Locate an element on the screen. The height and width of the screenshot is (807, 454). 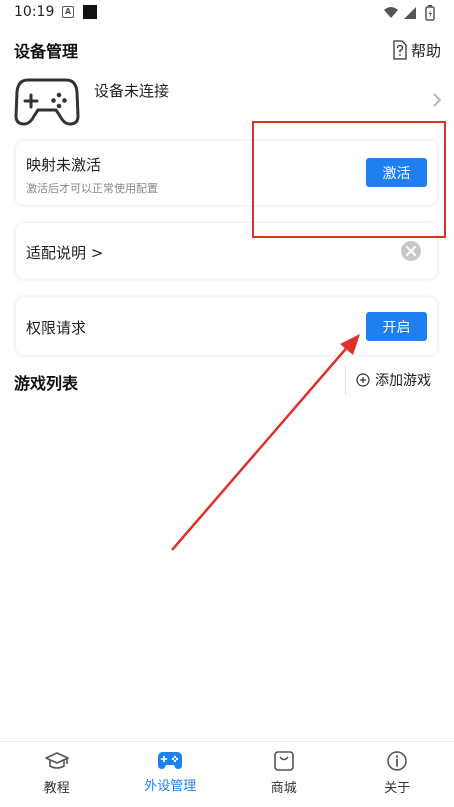
nav-item-store: 商城 is located at coordinates (284, 774).